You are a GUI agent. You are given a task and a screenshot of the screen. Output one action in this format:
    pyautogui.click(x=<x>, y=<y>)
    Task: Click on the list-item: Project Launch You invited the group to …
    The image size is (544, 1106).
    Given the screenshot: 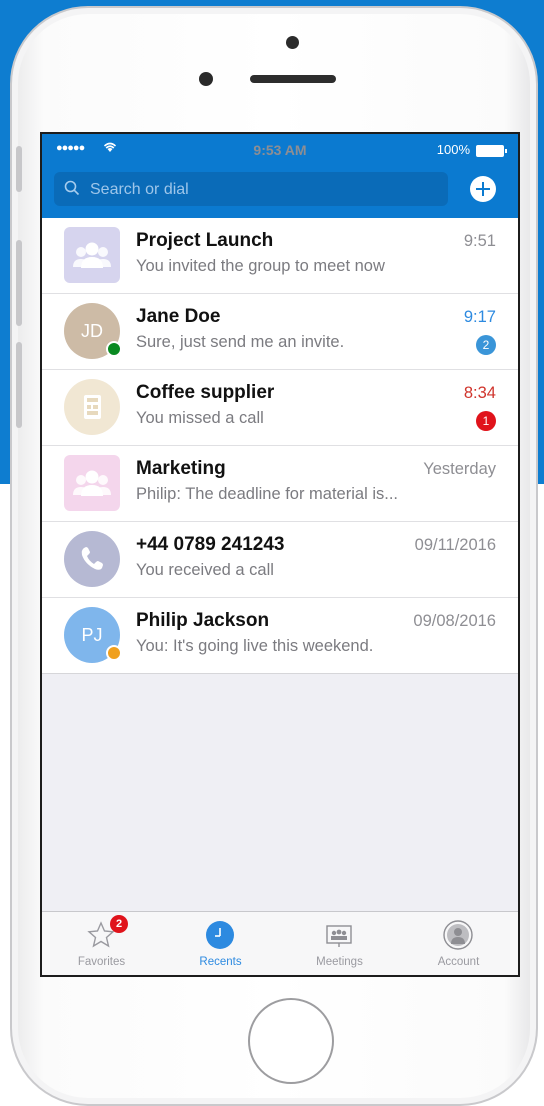 What is the action you would take?
    pyautogui.click(x=280, y=256)
    